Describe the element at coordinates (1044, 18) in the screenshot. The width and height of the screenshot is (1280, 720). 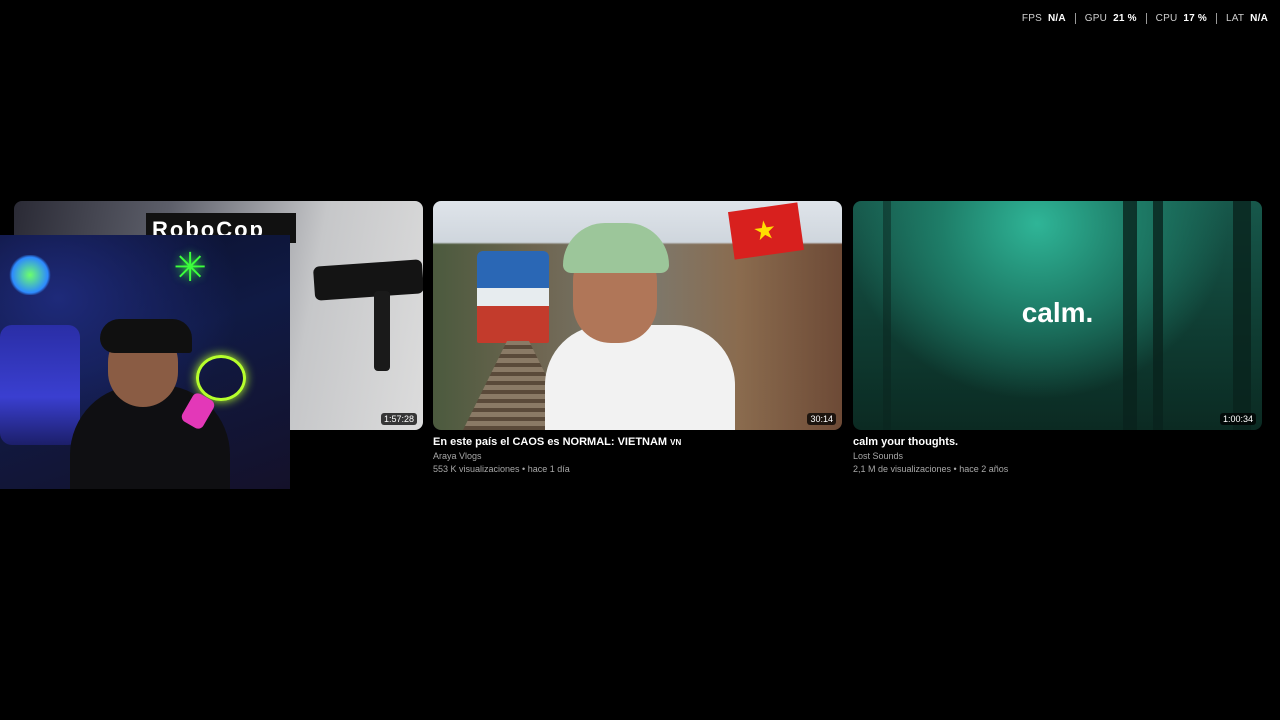
I see `perf-fps: FPS N/A` at that location.